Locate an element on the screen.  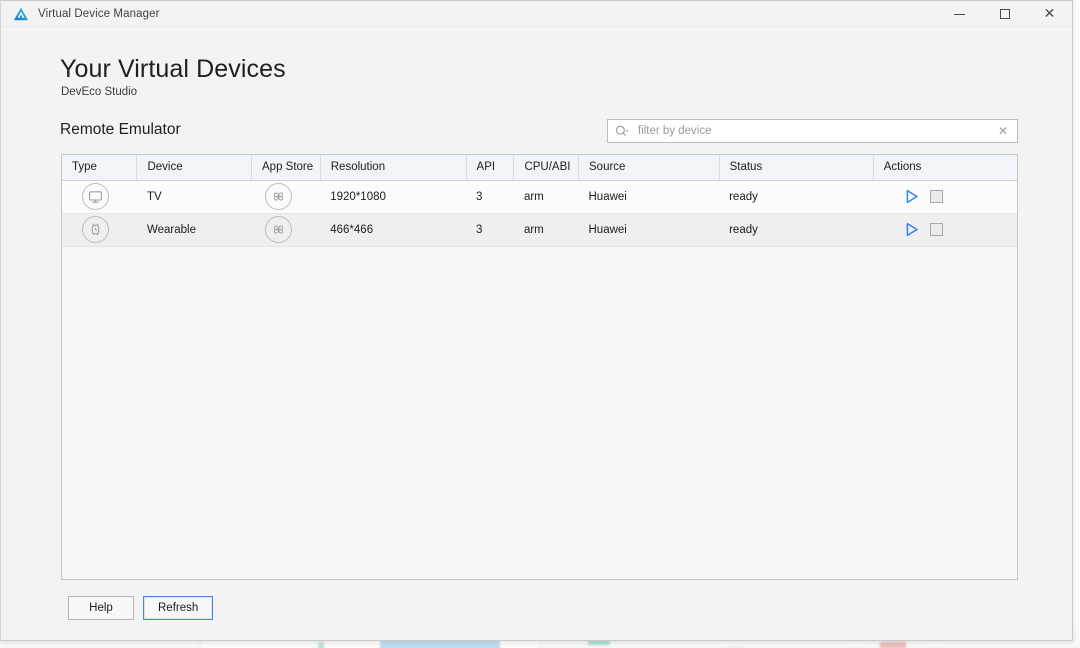
filter-search-box: ✕ is located at coordinates (812, 131).